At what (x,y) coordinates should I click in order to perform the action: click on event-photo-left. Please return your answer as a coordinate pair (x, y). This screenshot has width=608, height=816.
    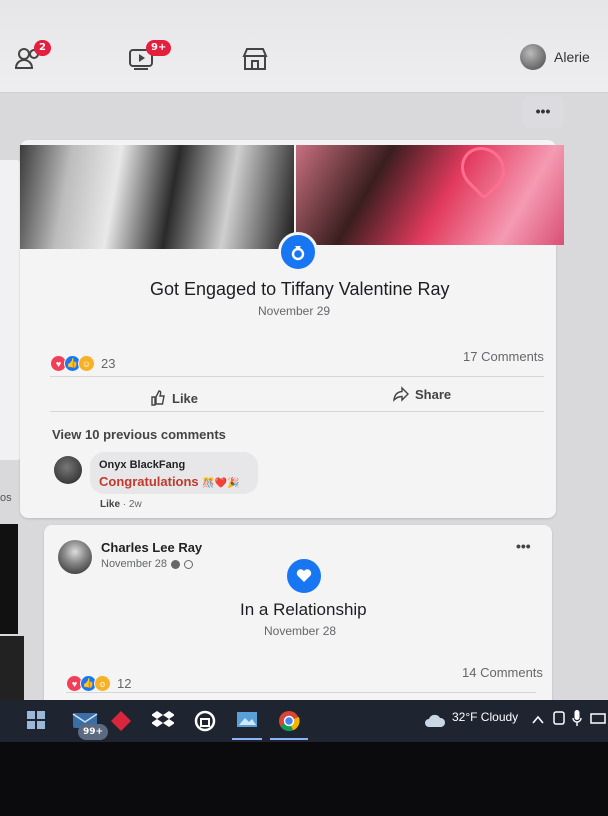
    Looking at the image, I should click on (157, 197).